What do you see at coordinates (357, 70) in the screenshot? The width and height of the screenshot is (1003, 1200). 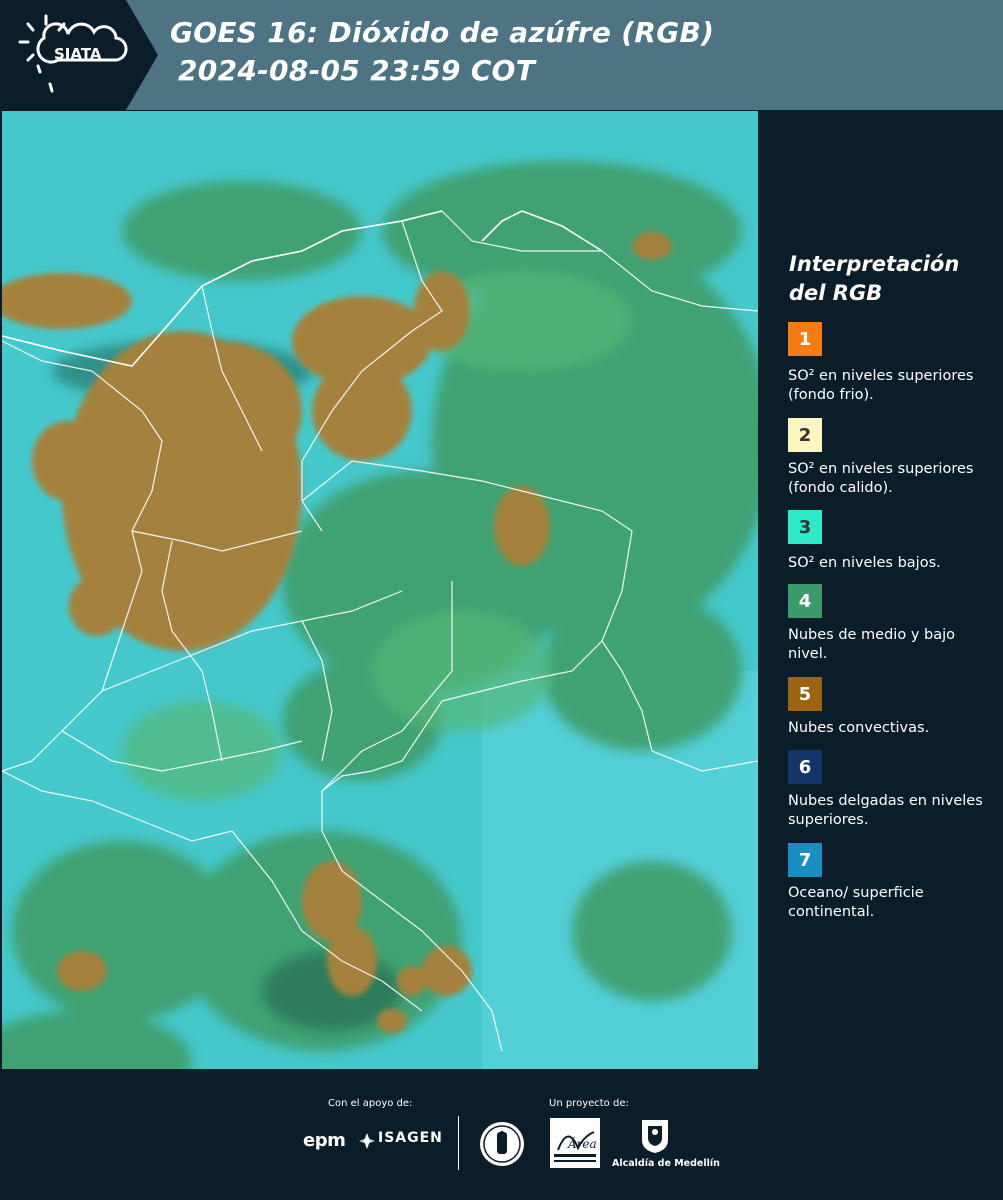 I see `timestamp: 2024-08-05 23:59 COT` at bounding box center [357, 70].